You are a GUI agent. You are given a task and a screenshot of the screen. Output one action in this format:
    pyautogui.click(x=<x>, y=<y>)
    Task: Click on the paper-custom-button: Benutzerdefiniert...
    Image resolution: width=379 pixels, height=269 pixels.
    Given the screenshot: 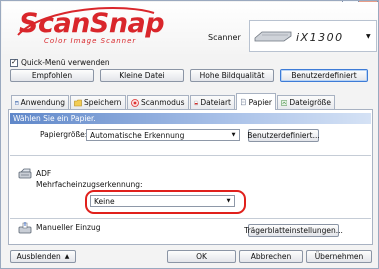 What is the action you would take?
    pyautogui.click(x=283, y=135)
    